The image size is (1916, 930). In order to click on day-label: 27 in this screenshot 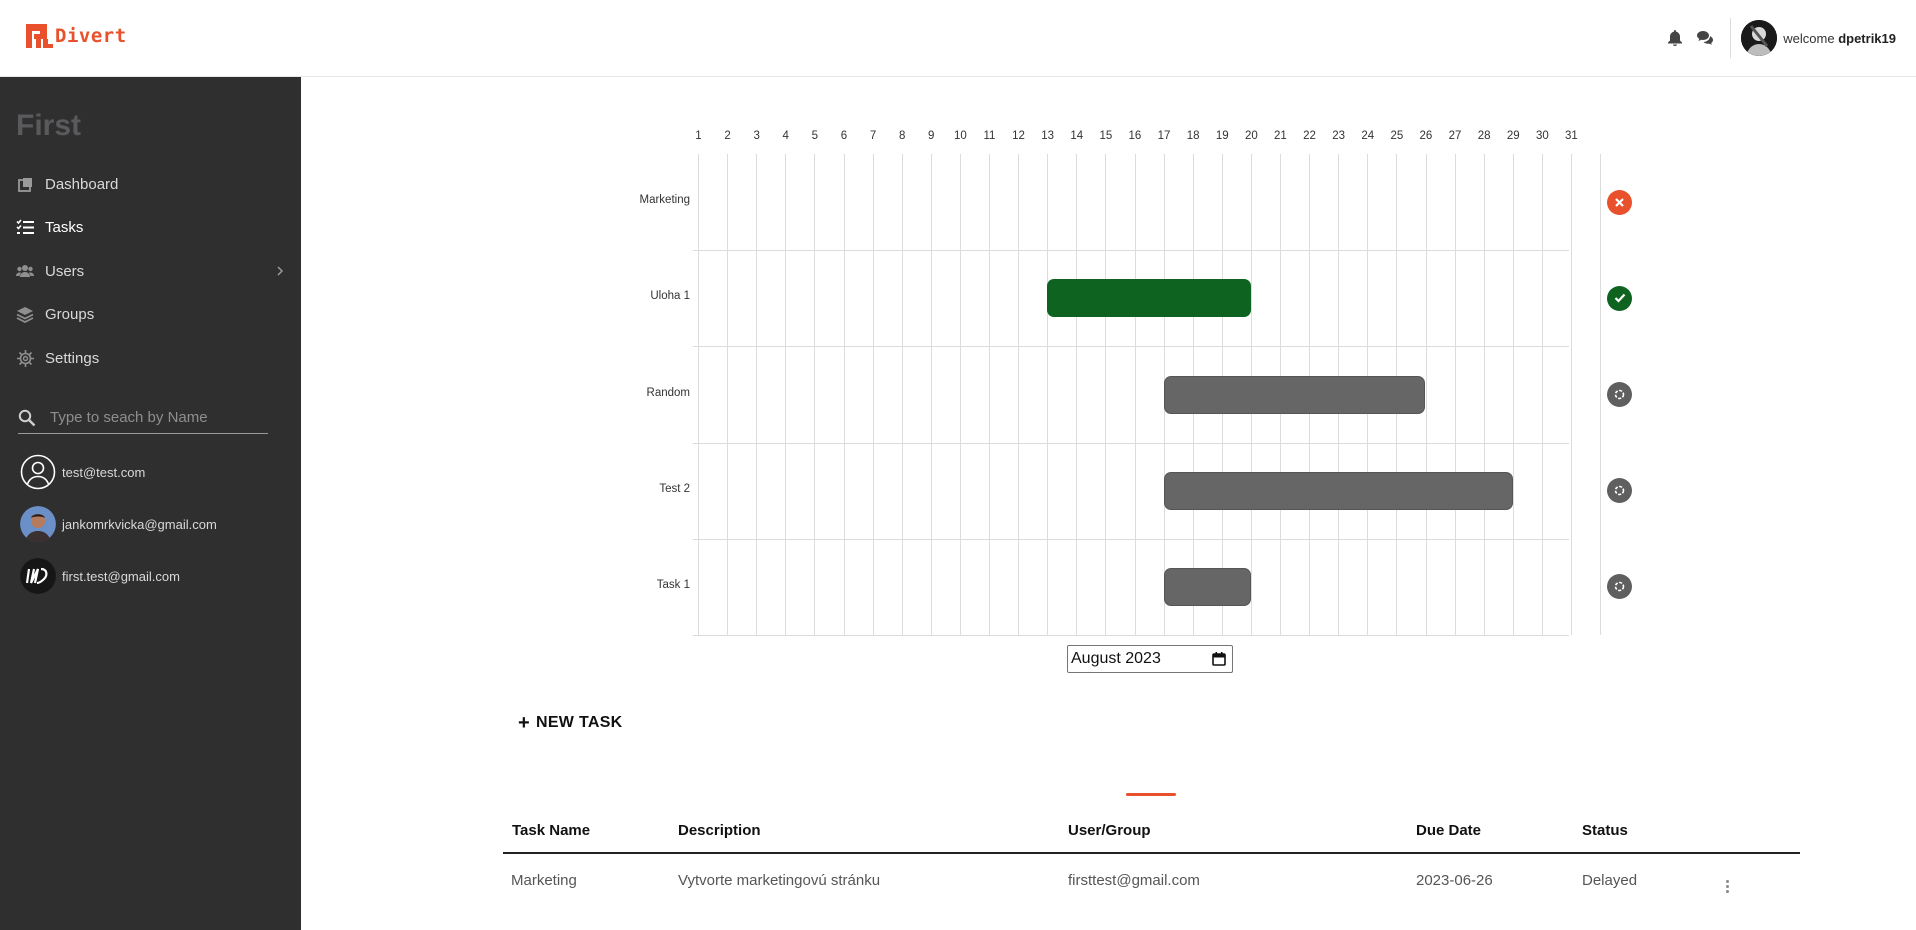, I will do `click(1455, 136)`.